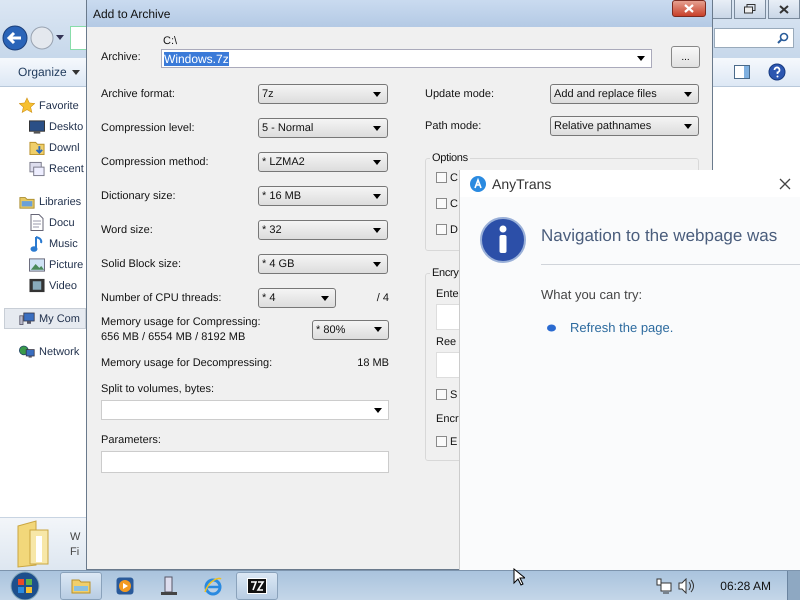 Image resolution: width=800 pixels, height=600 pixels. Describe the element at coordinates (323, 264) in the screenshot. I see `dropdown: * 4 GB` at that location.